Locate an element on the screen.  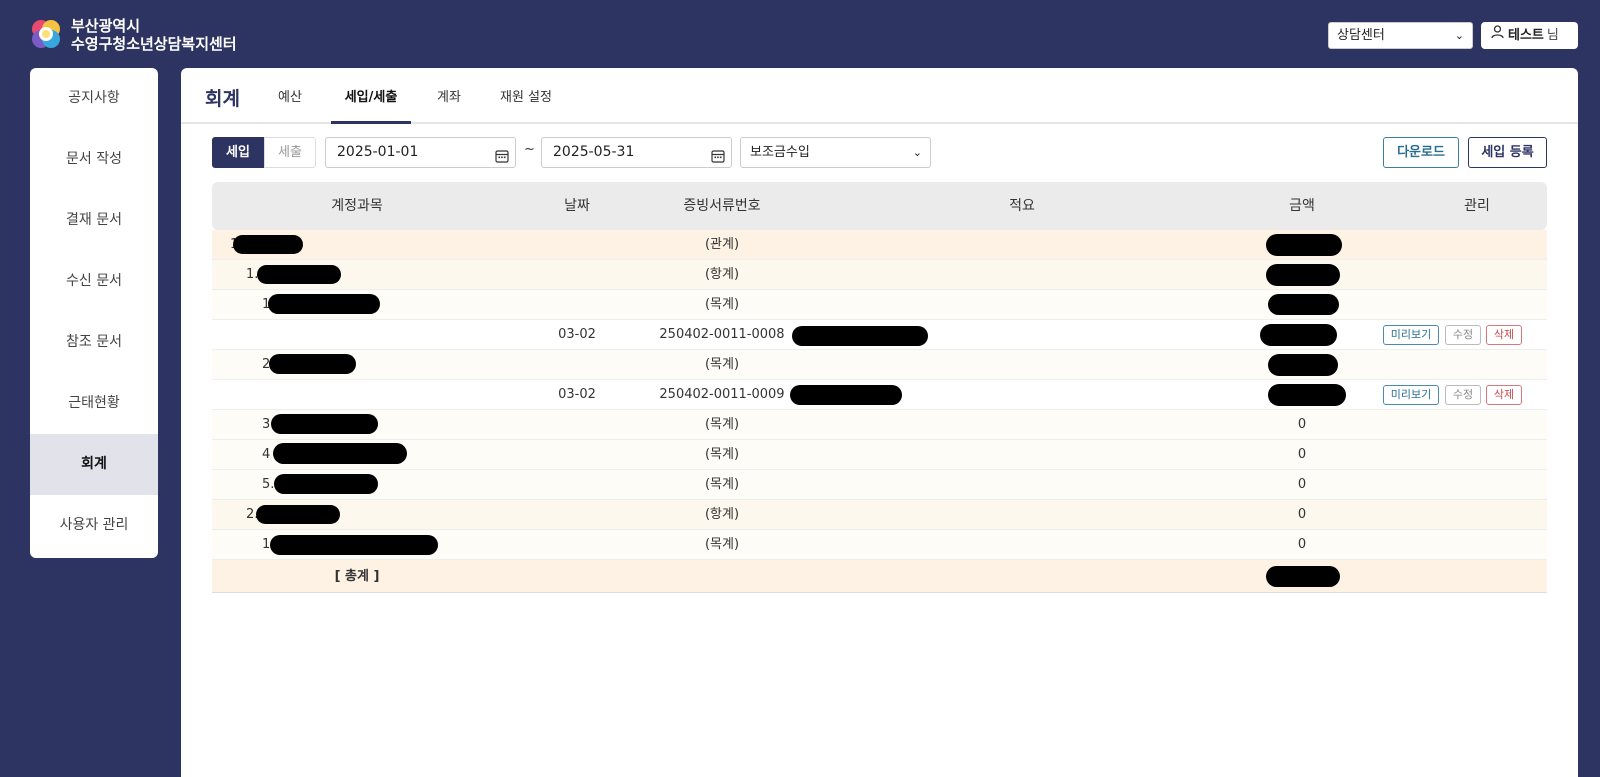
header-date: 날짜 is located at coordinates (577, 206).